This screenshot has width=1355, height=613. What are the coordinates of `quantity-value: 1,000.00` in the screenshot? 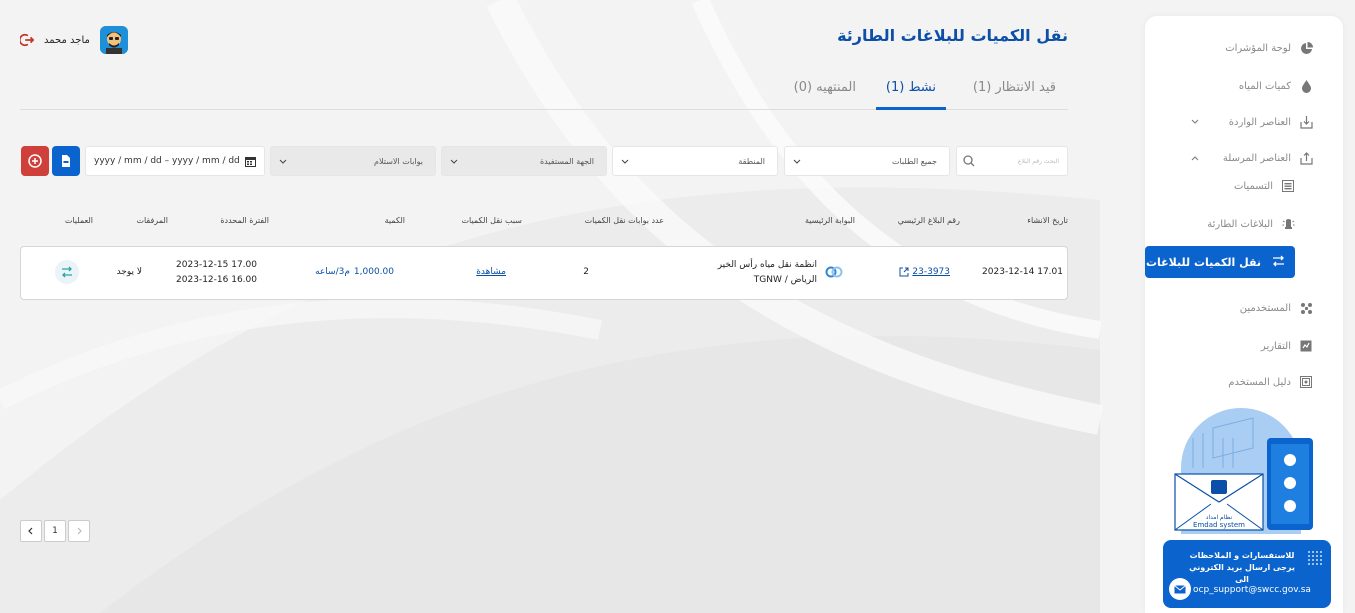 It's located at (373, 272).